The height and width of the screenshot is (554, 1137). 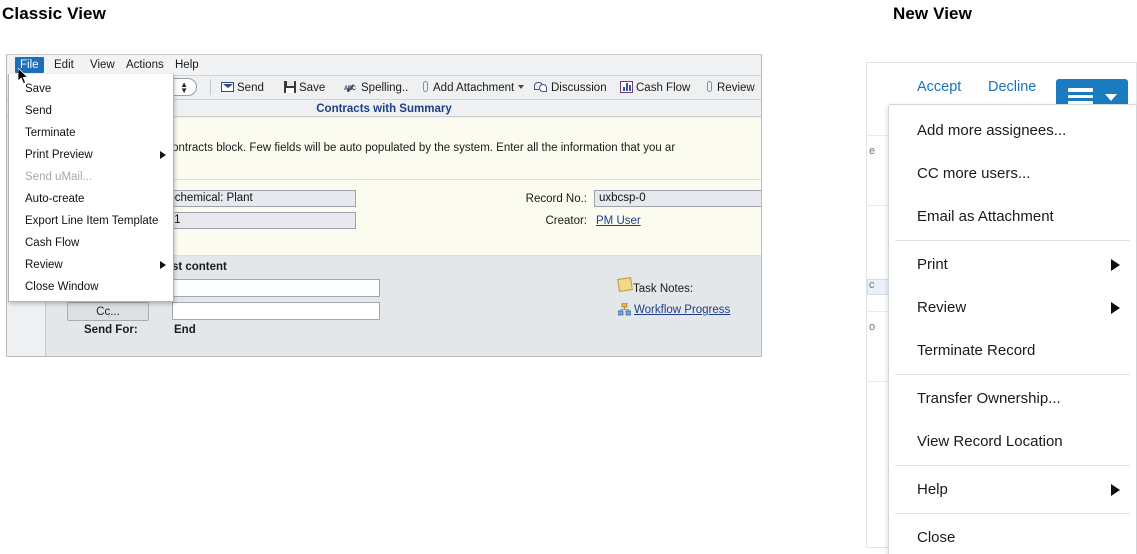 I want to click on toolbar-button-spelling: ABC ✓ Spelling.., so click(x=376, y=88).